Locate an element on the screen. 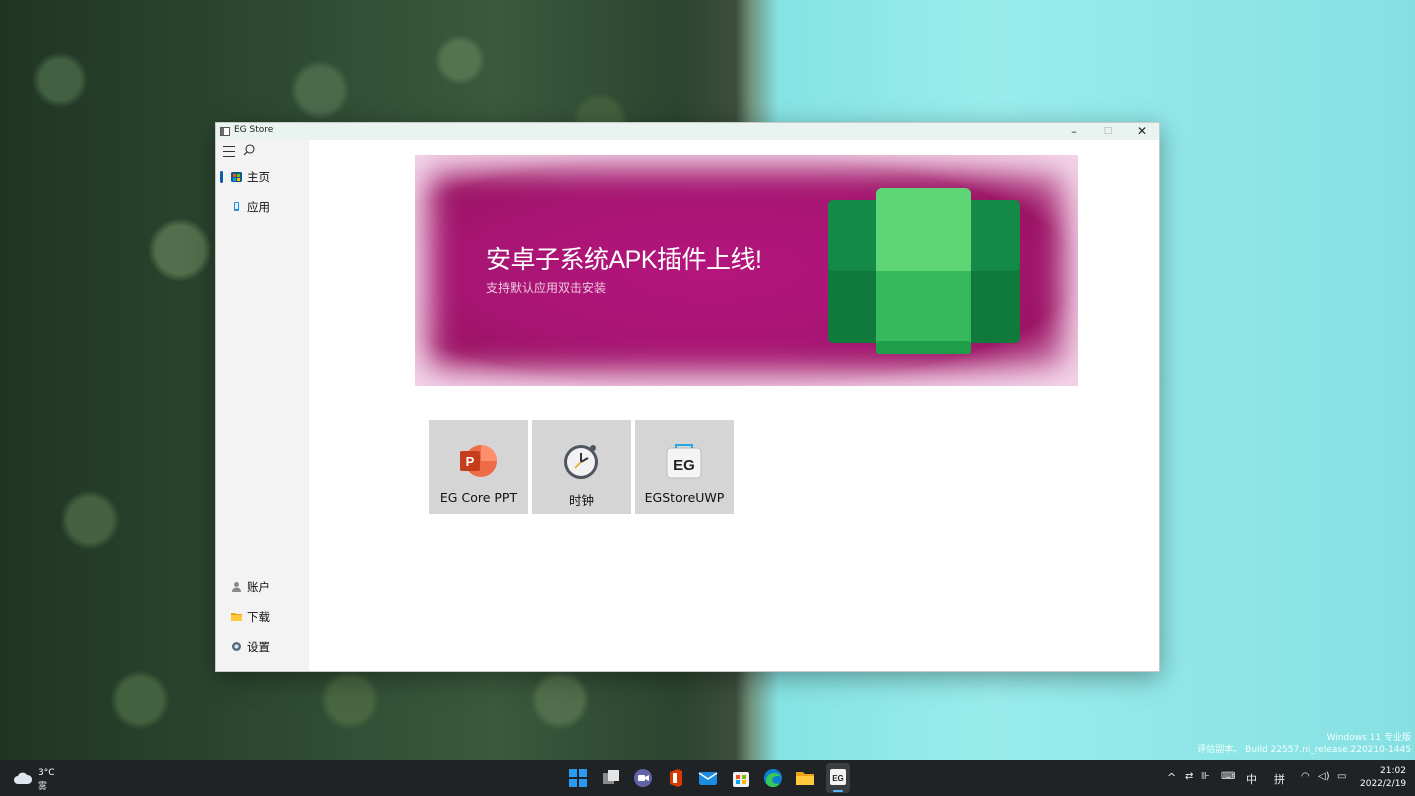 The height and width of the screenshot is (796, 1415). app-icon is located at coordinates (236, 206).